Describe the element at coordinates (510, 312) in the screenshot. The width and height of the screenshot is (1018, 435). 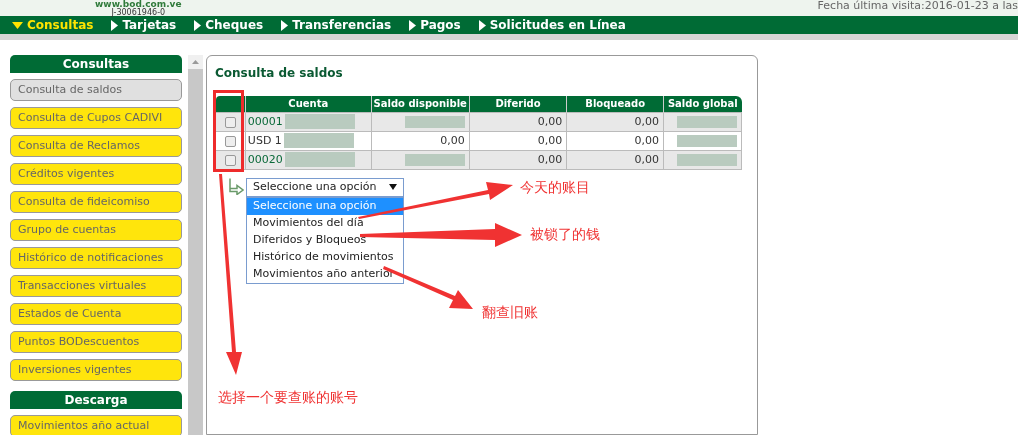
I see `annotation-text: 翻查旧账` at that location.